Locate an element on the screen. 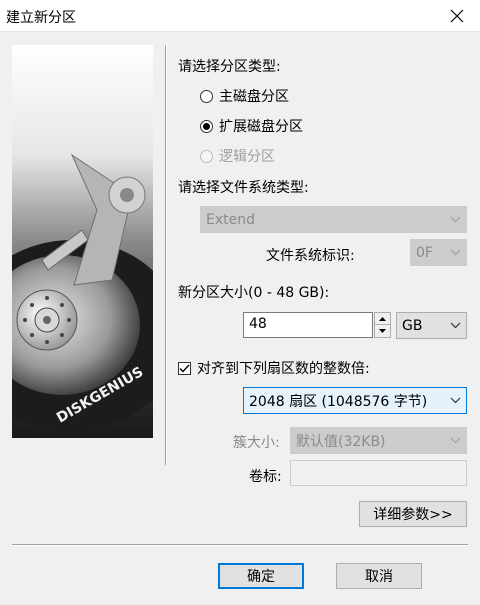 The image size is (480, 605). horizontal-divider is located at coordinates (240, 544).